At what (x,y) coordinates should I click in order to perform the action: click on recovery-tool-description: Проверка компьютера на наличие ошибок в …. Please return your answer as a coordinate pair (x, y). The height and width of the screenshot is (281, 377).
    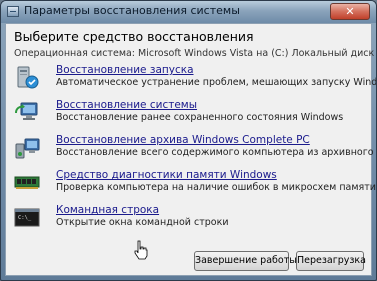
    Looking at the image, I should click on (216, 187).